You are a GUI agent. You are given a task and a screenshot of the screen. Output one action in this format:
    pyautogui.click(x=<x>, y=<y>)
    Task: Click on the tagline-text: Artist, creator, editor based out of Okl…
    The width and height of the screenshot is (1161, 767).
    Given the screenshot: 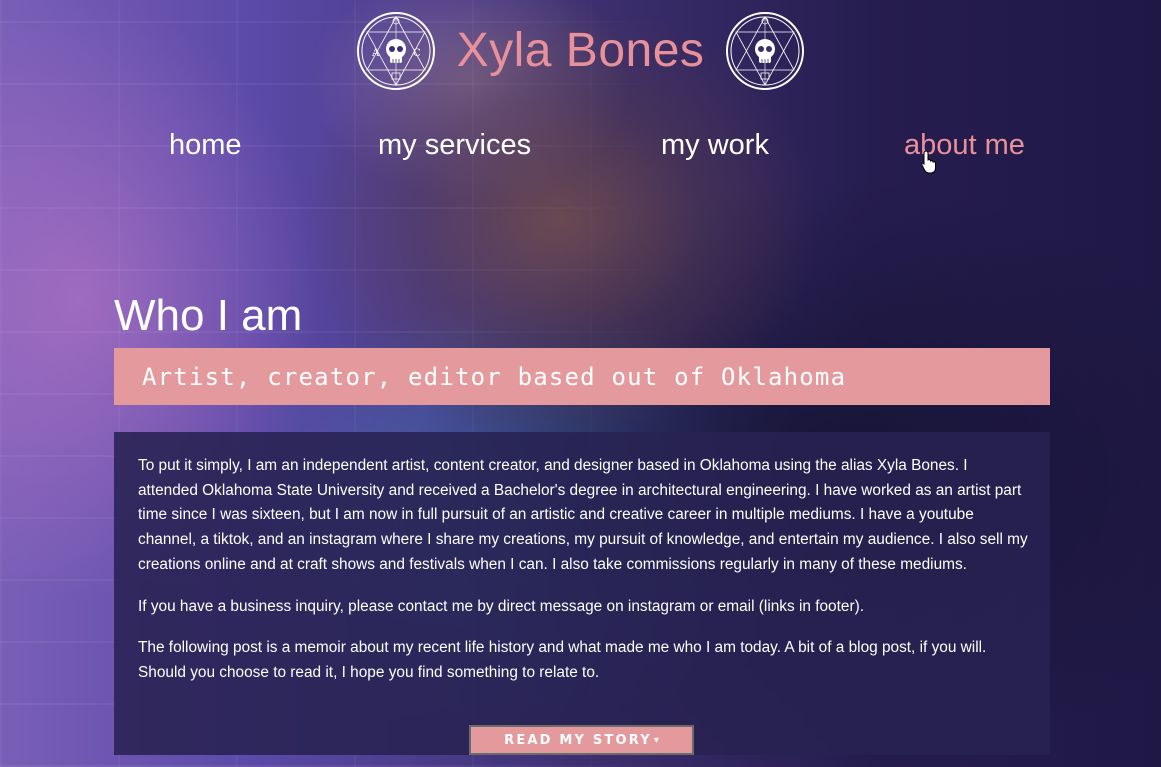 What is the action you would take?
    pyautogui.click(x=494, y=376)
    